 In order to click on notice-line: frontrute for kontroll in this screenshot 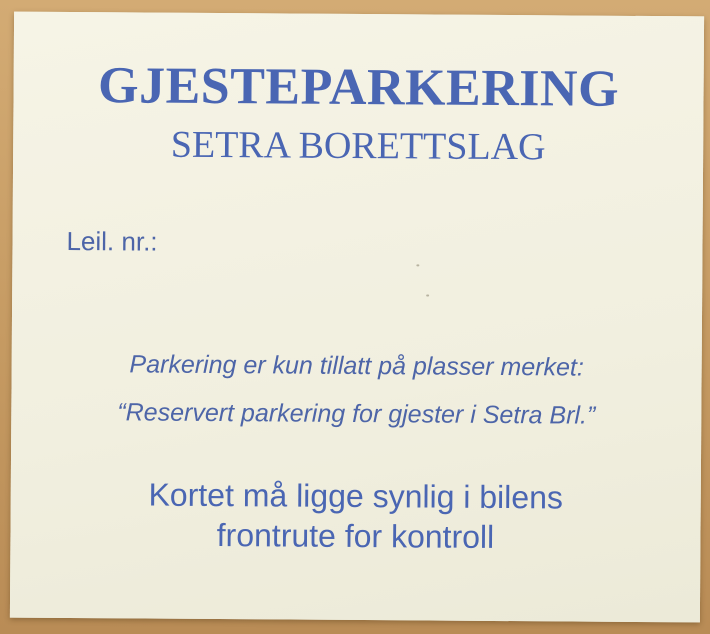, I will do `click(355, 536)`.